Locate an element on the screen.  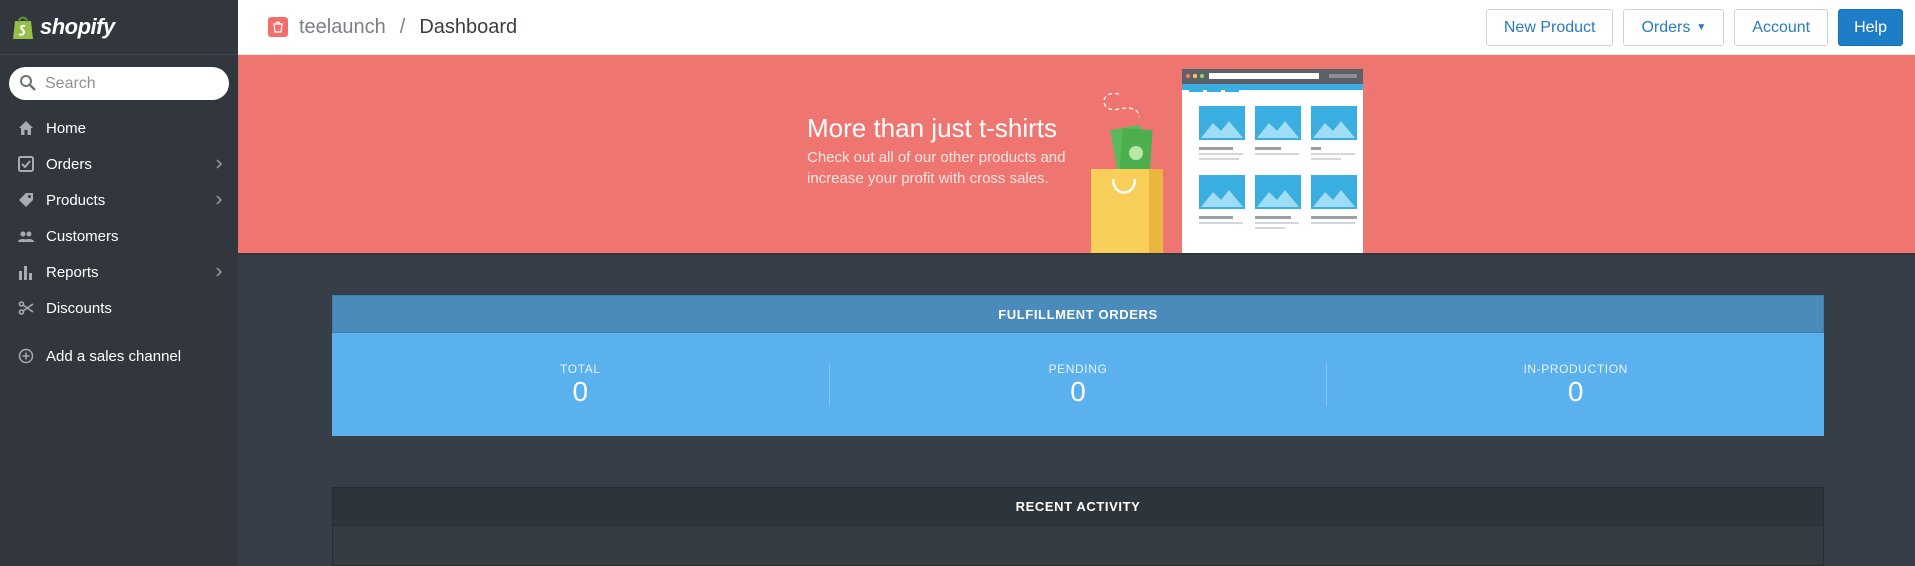
sidebar-item-orders: Orders is located at coordinates (119, 164).